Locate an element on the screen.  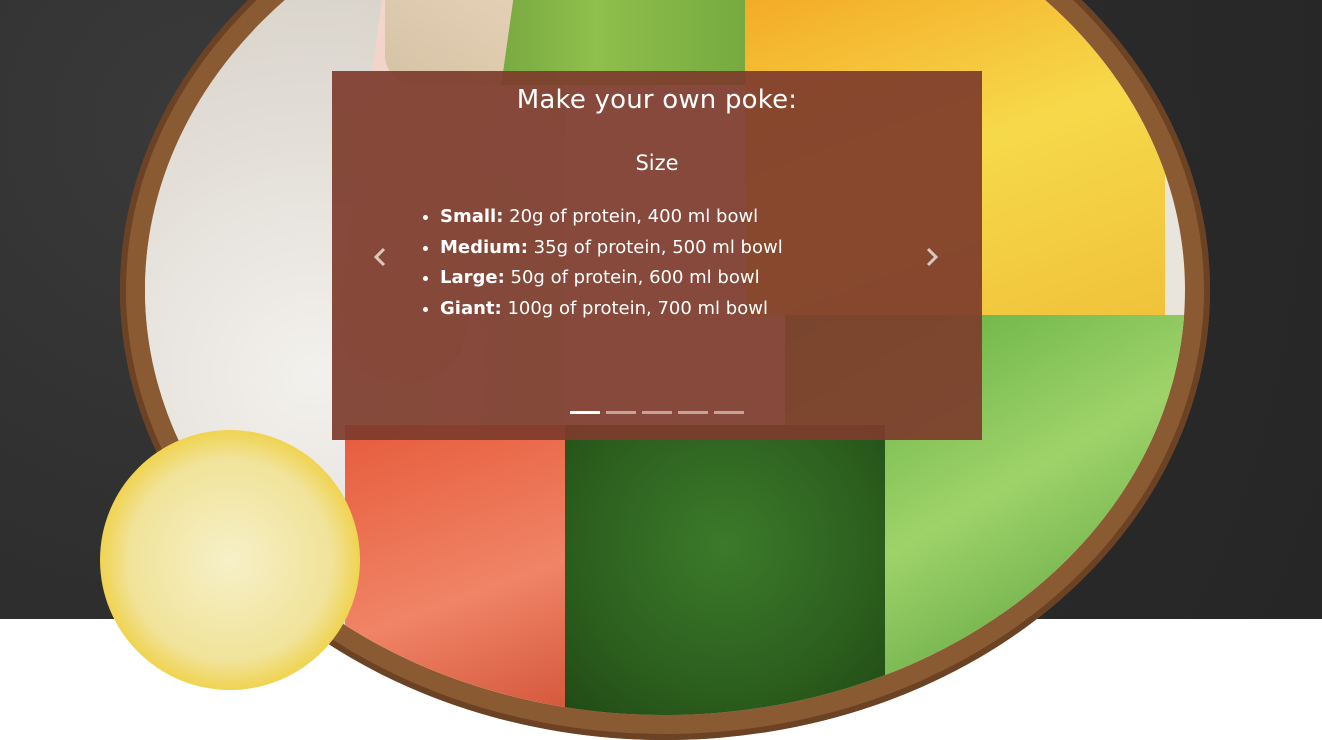
option-label: Large: is located at coordinates (472, 277).